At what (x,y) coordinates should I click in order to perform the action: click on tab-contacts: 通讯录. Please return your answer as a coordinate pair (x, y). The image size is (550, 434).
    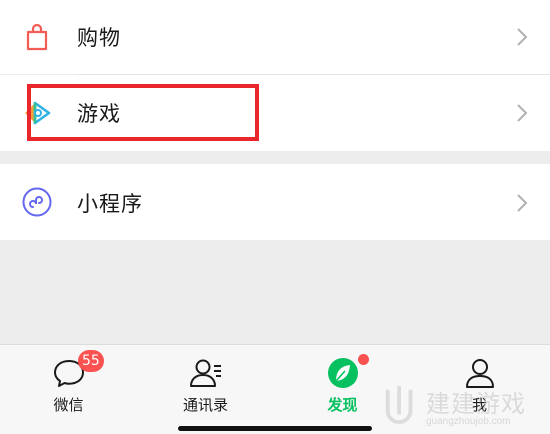
    Looking at the image, I should click on (205, 389).